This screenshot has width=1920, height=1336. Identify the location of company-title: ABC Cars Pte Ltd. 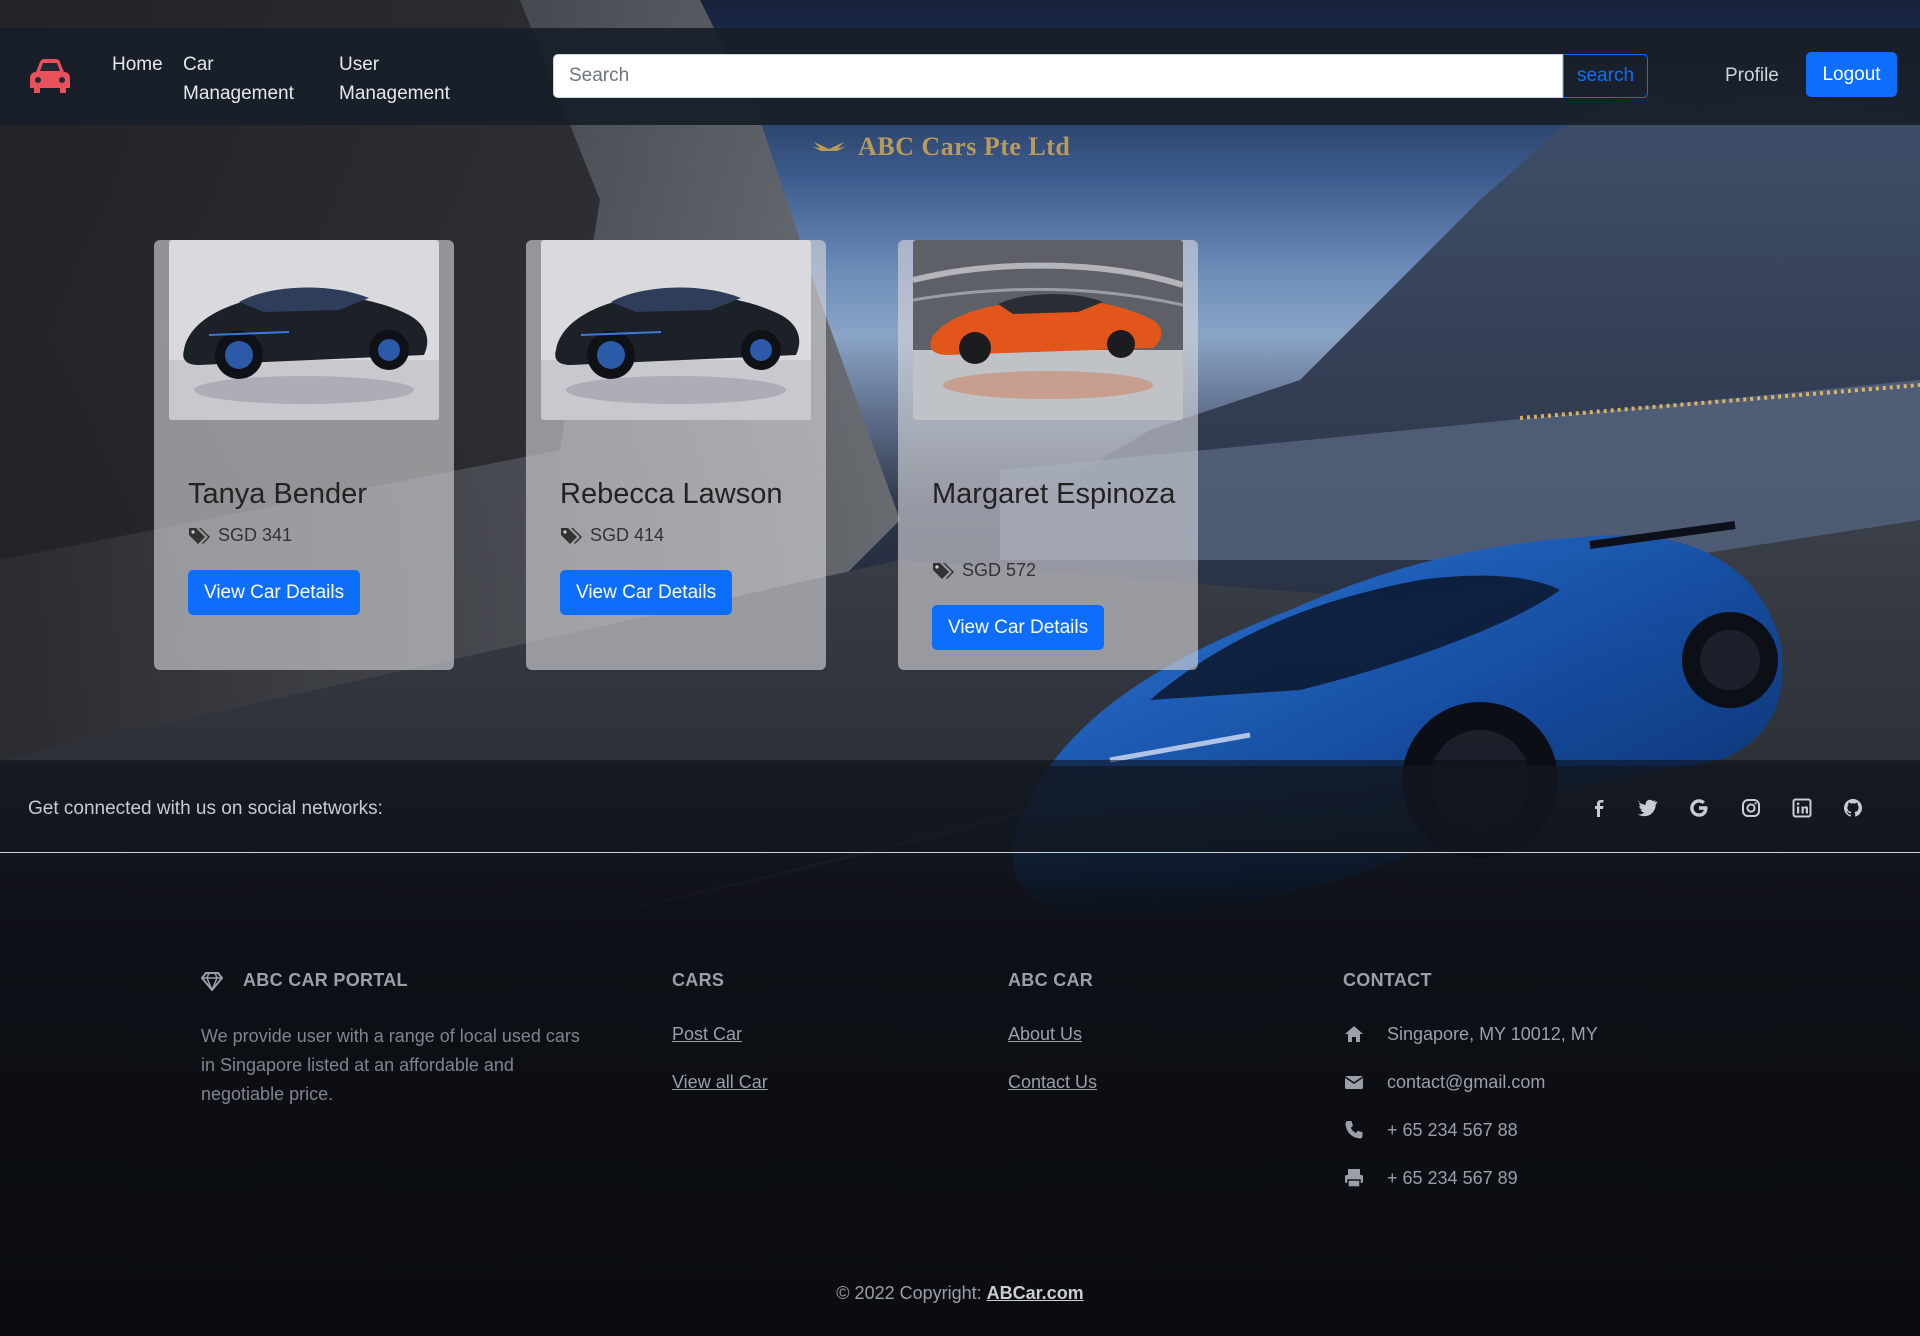
(941, 147).